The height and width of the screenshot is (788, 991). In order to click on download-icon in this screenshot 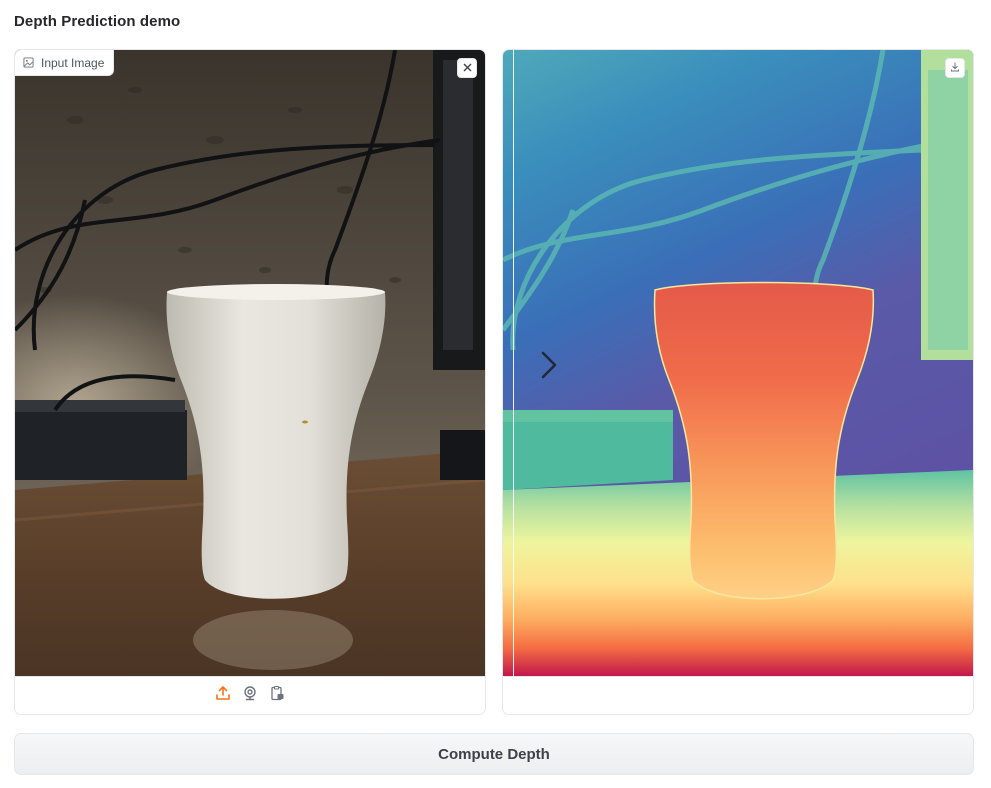, I will do `click(955, 68)`.